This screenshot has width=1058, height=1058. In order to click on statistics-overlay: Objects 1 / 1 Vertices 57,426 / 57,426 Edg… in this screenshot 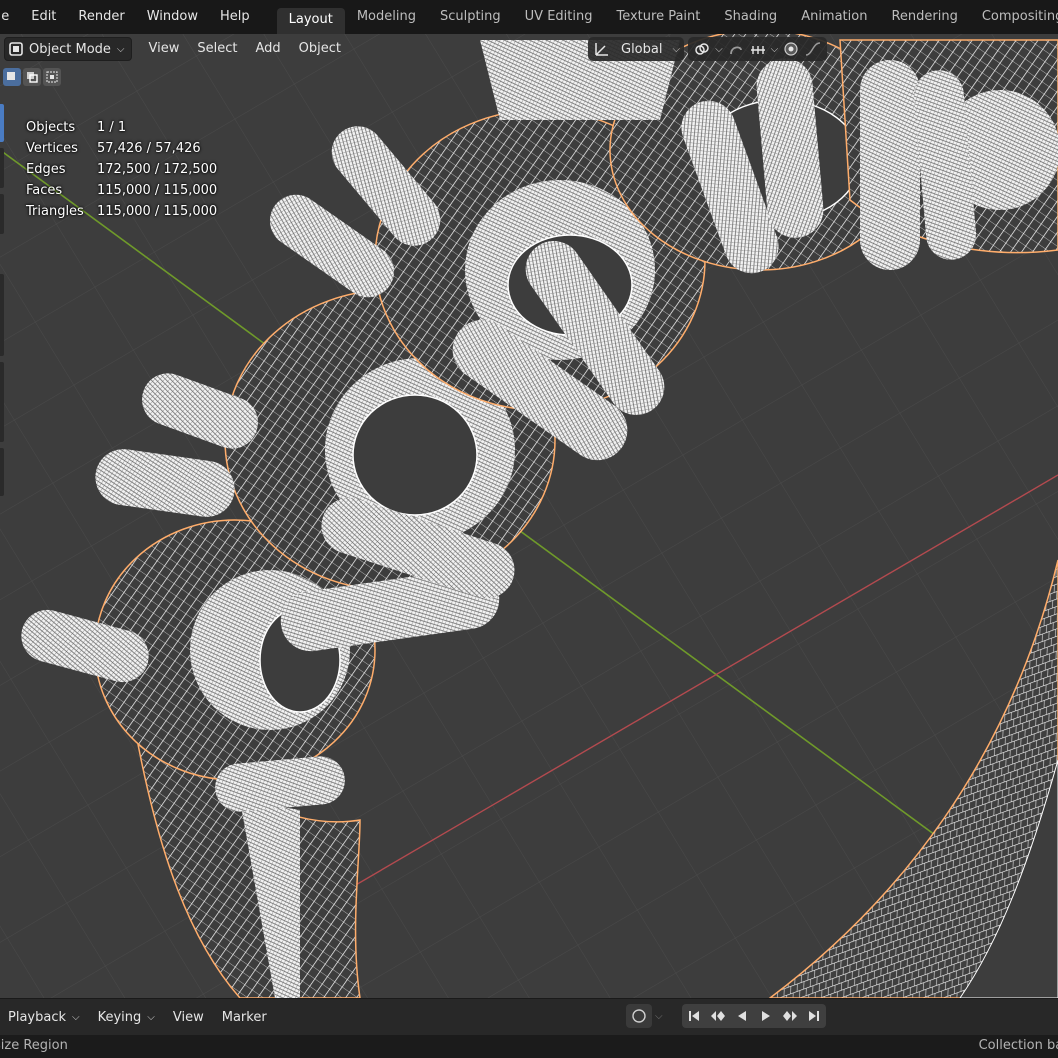, I will do `click(121, 169)`.